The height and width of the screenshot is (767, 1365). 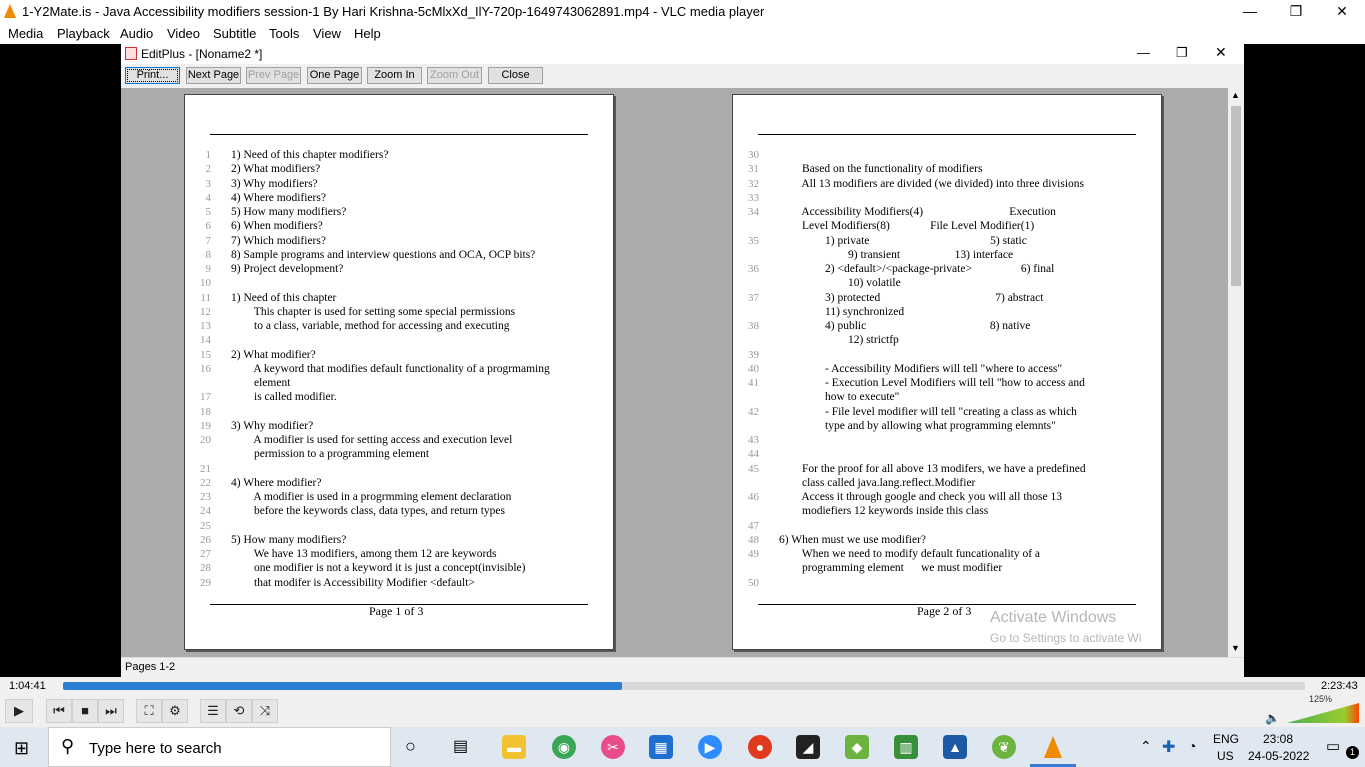 What do you see at coordinates (276, 482) in the screenshot?
I see `text-line: 4) Where modifier?` at bounding box center [276, 482].